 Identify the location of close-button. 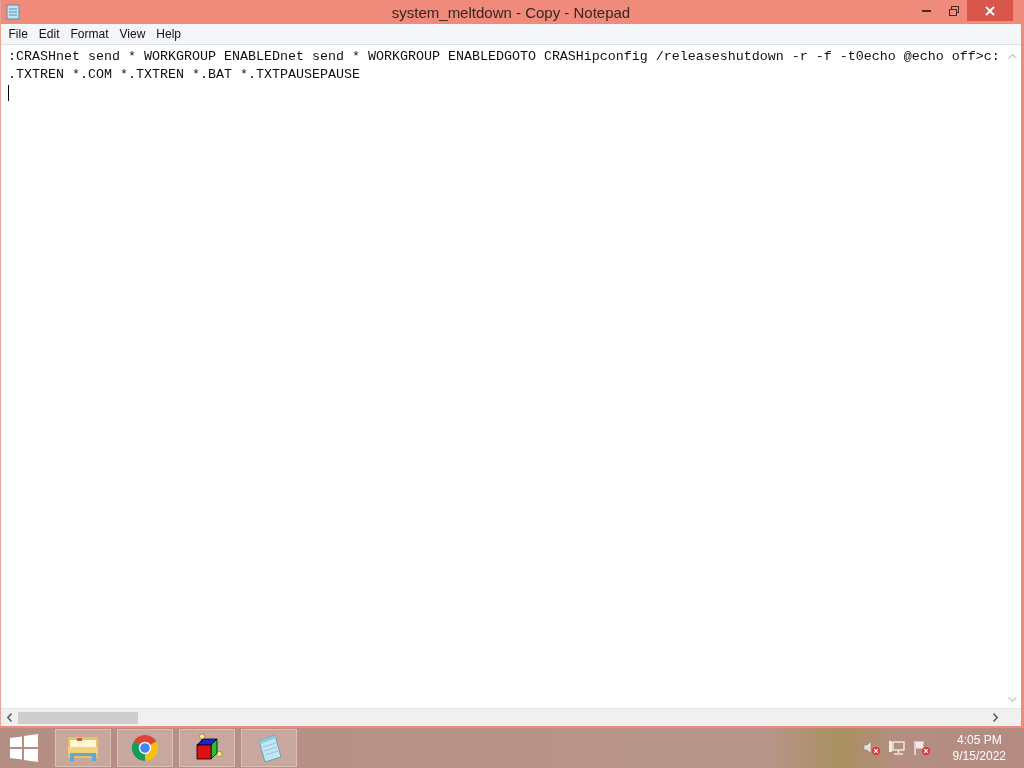
(990, 10).